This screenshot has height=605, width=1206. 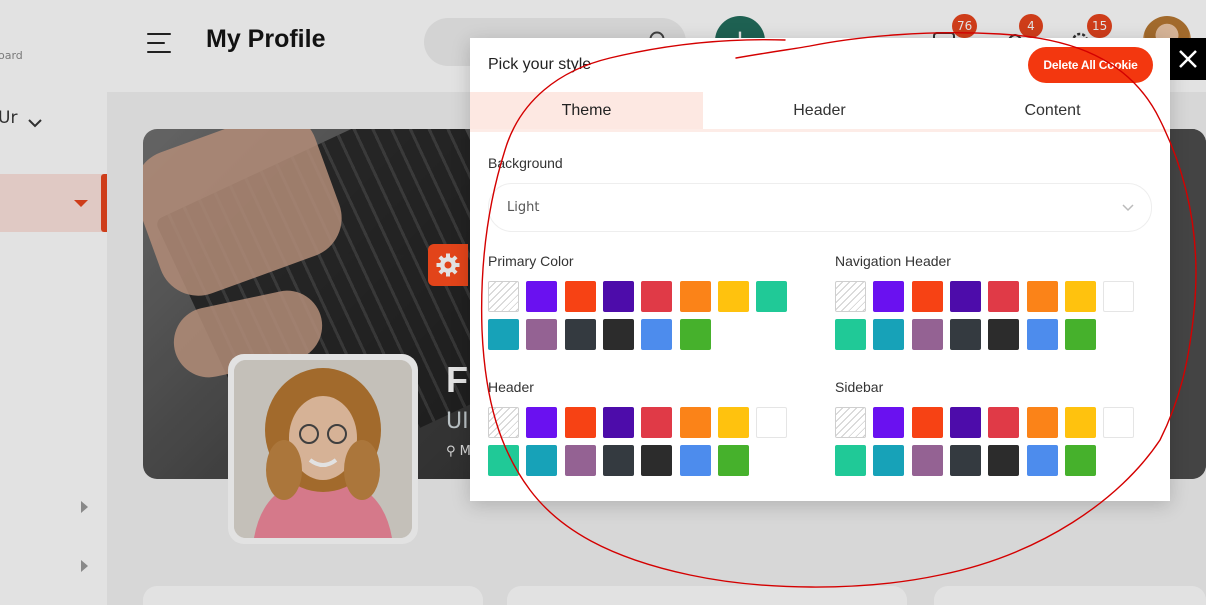 I want to click on close-button, so click(x=1188, y=59).